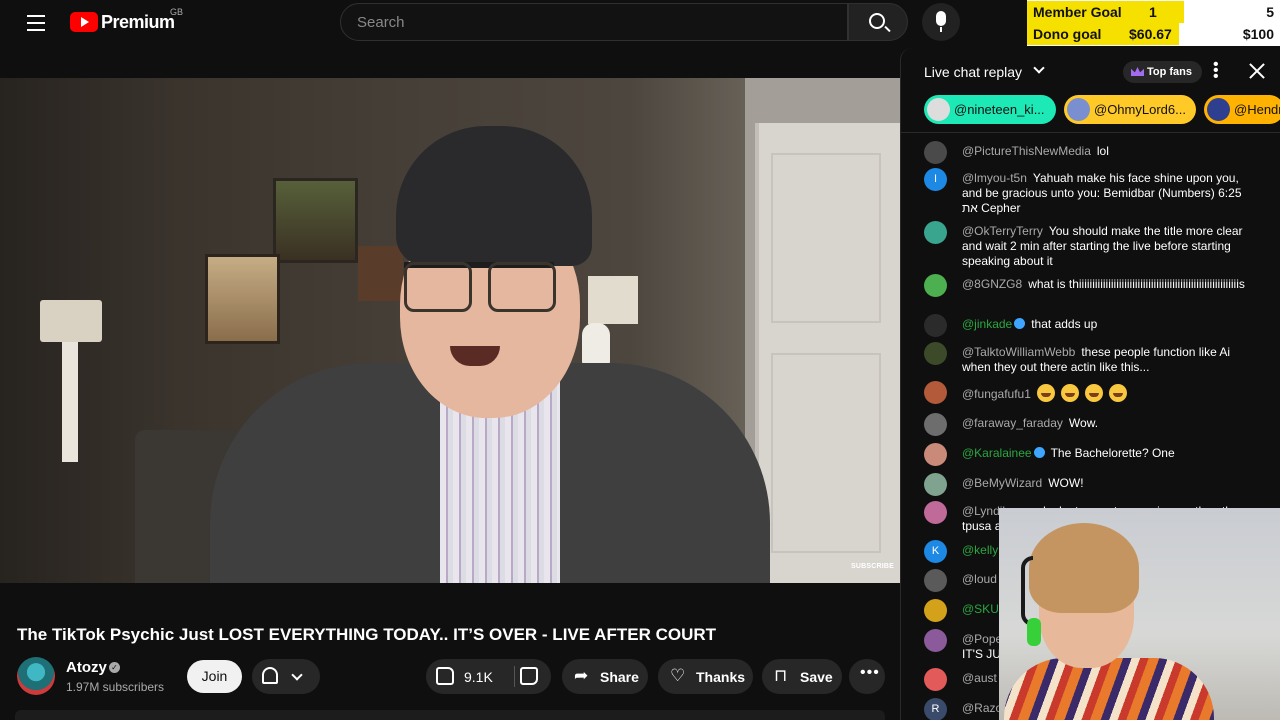  I want to click on message-author: @SKUI, so click(982, 609).